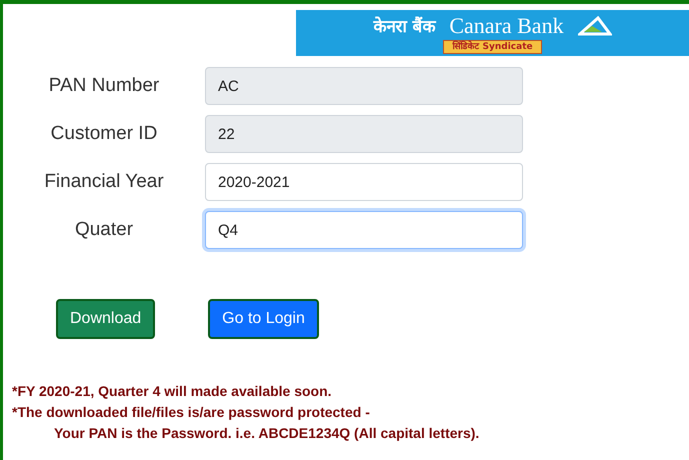 Image resolution: width=689 pixels, height=460 pixels. I want to click on note-text: Your PAN is the Password. i.e. ABCDE1234Q (All capital letters)., so click(266, 433).